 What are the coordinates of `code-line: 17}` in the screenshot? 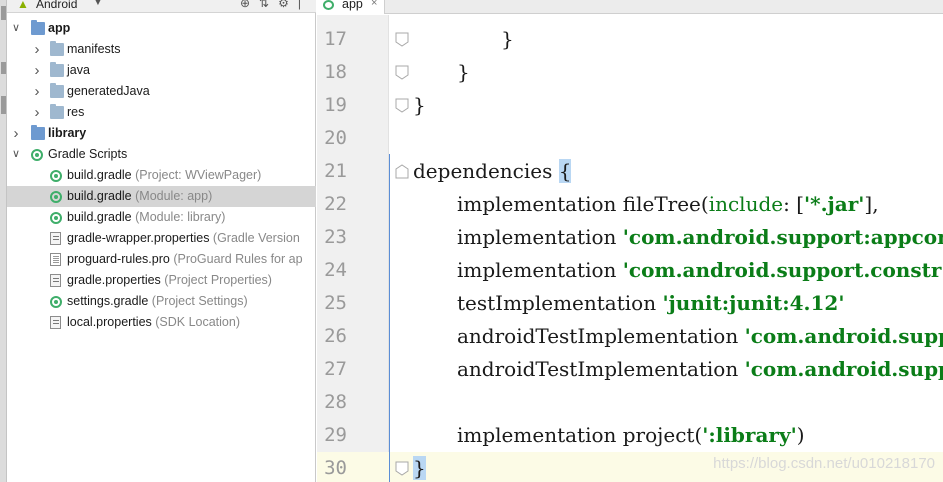 It's located at (630, 39).